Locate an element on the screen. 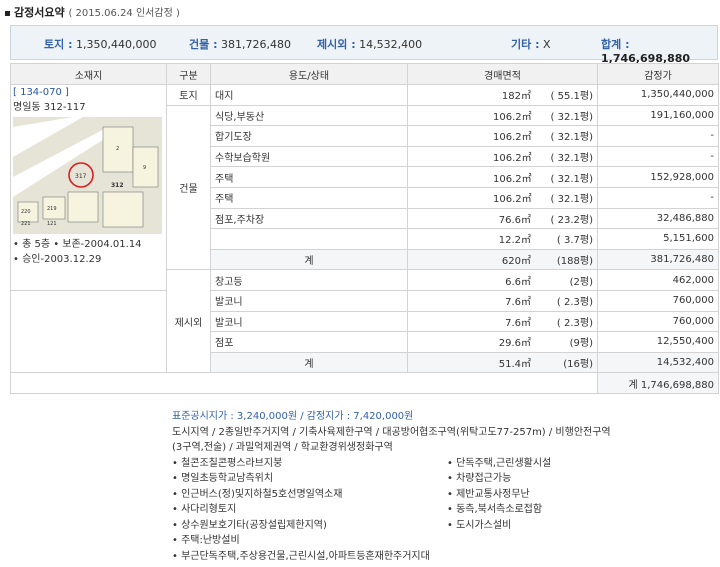 This screenshot has height=567, width=720. grand-total-row: 계 1,746,698,880 is located at coordinates (364, 383).